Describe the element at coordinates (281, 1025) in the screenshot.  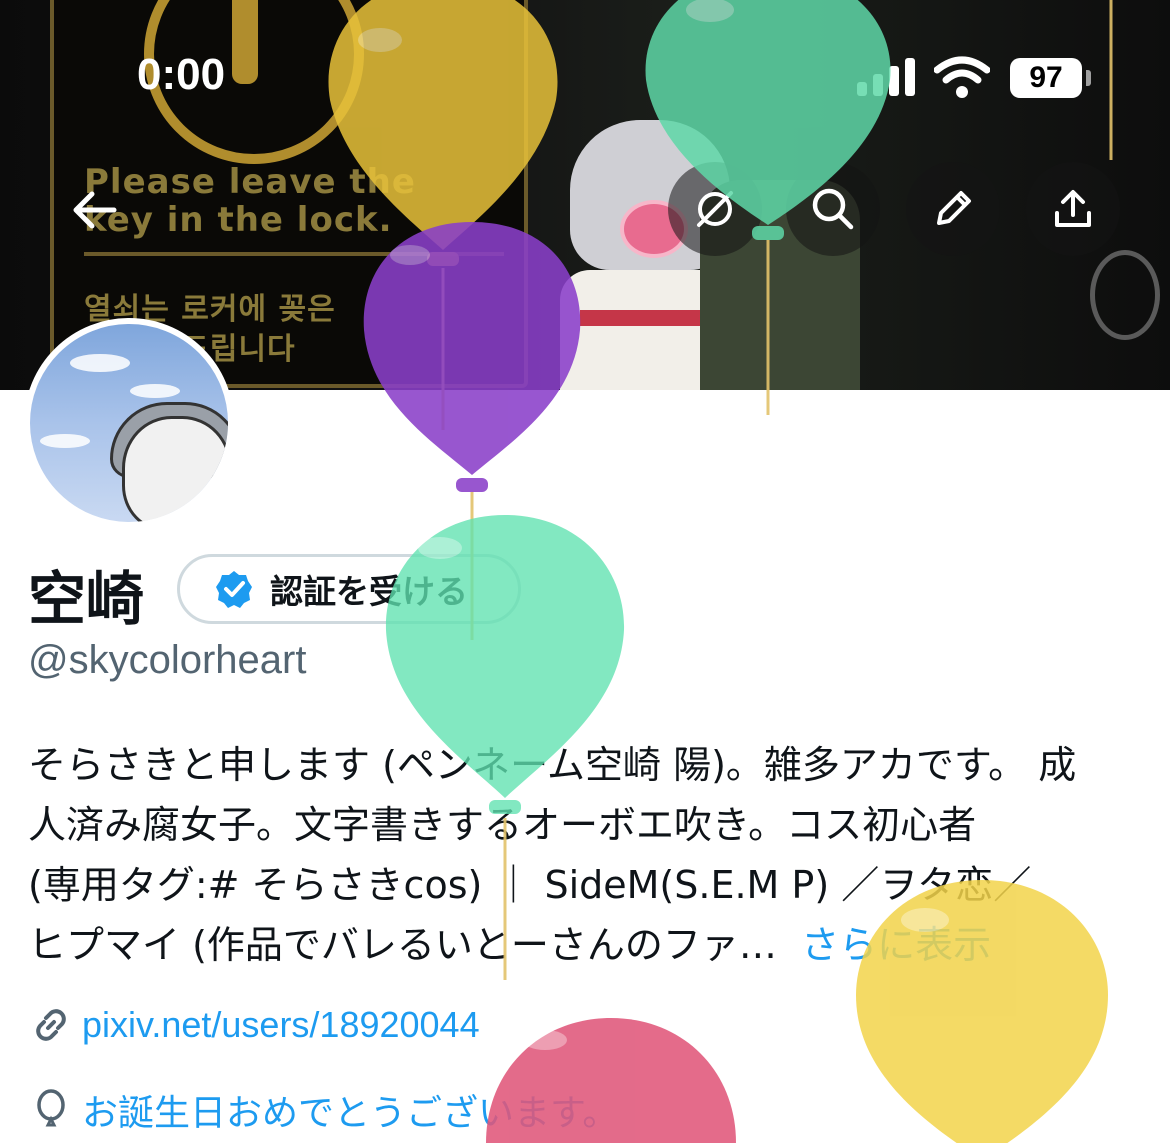
I see `profile-link: pixiv.net/users/18920044` at that location.